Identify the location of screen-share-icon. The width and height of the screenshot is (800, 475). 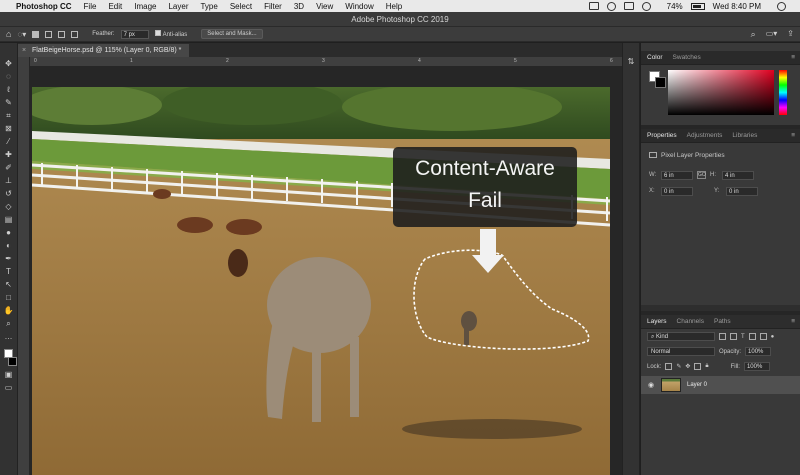
(593, 6).